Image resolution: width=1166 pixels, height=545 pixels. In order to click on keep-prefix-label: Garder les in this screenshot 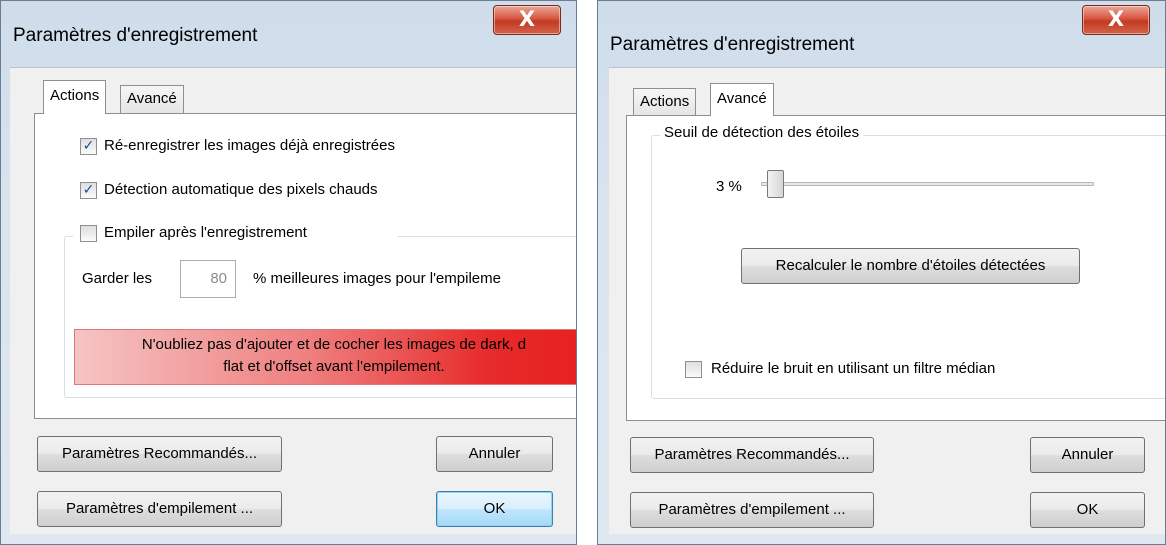, I will do `click(117, 278)`.